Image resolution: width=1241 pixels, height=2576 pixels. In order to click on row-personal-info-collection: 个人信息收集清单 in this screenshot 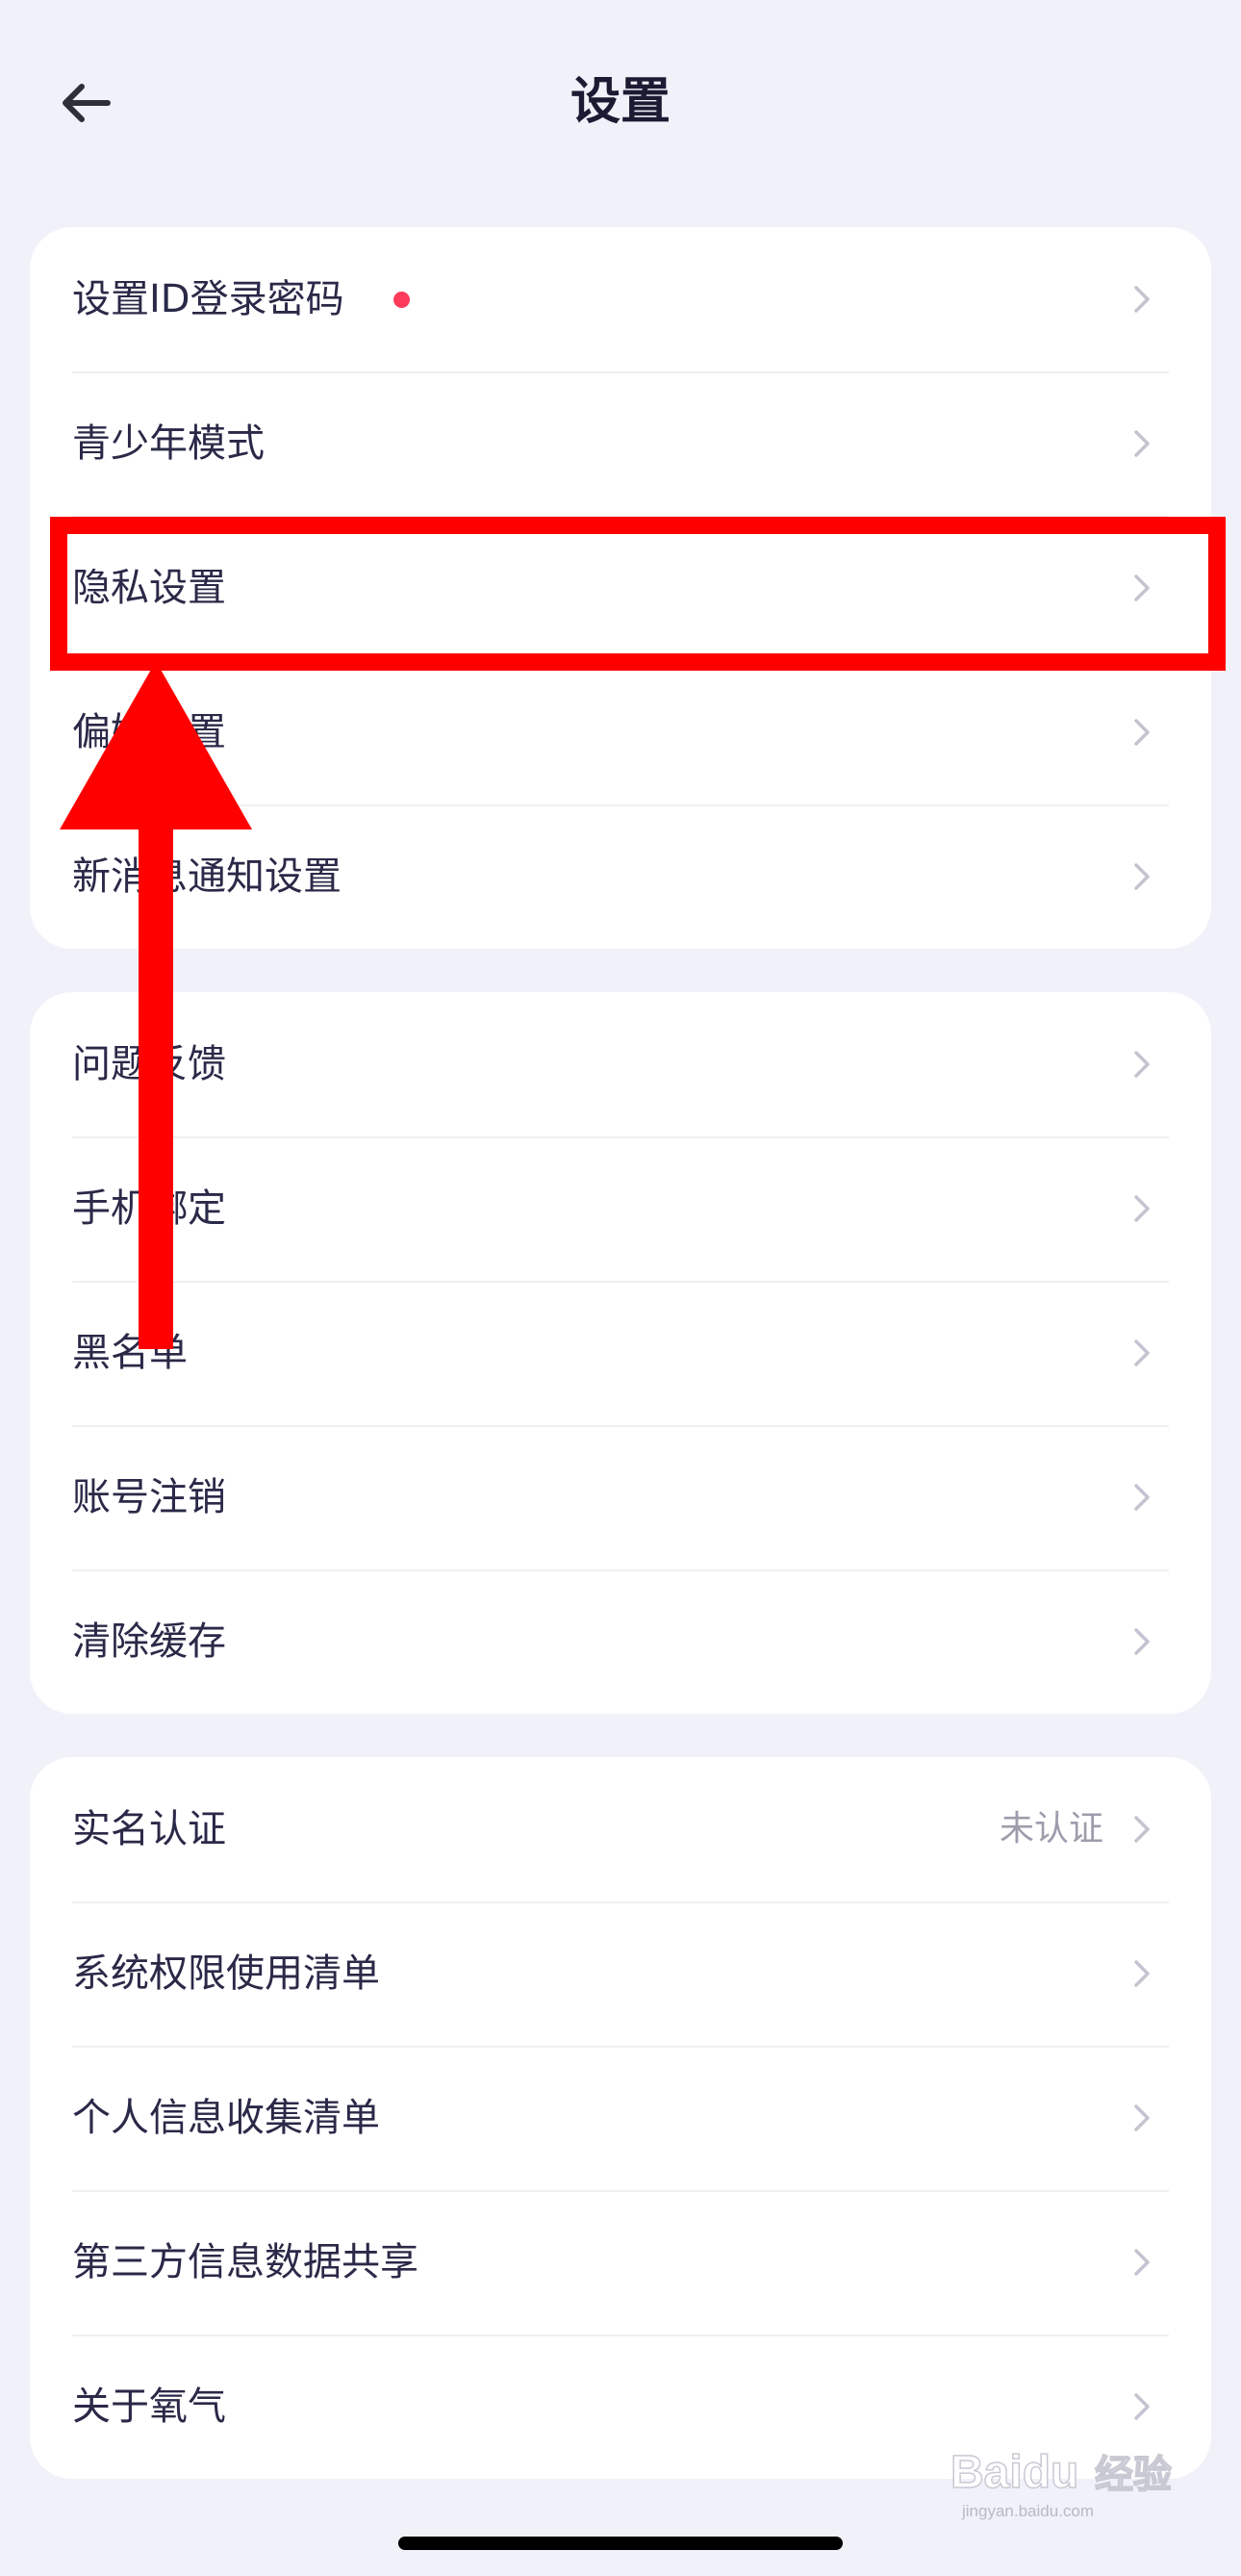, I will do `click(620, 2118)`.